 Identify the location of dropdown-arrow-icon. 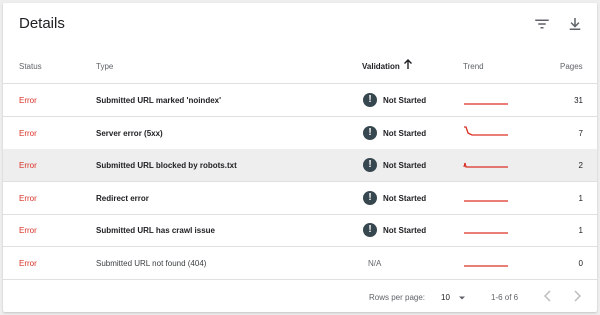
(462, 298).